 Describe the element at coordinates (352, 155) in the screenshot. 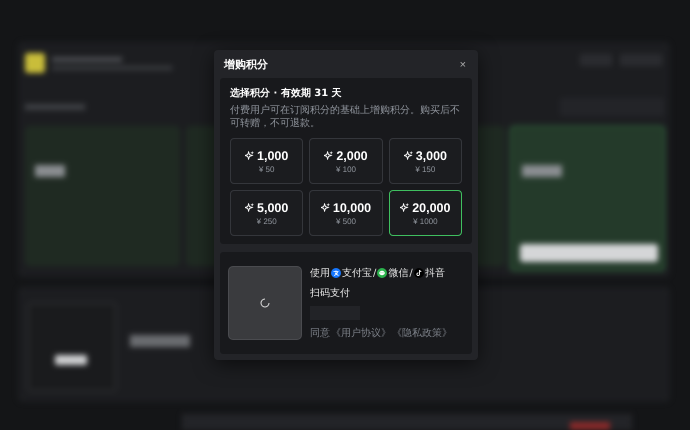

I see `points-amount: 2,000` at that location.